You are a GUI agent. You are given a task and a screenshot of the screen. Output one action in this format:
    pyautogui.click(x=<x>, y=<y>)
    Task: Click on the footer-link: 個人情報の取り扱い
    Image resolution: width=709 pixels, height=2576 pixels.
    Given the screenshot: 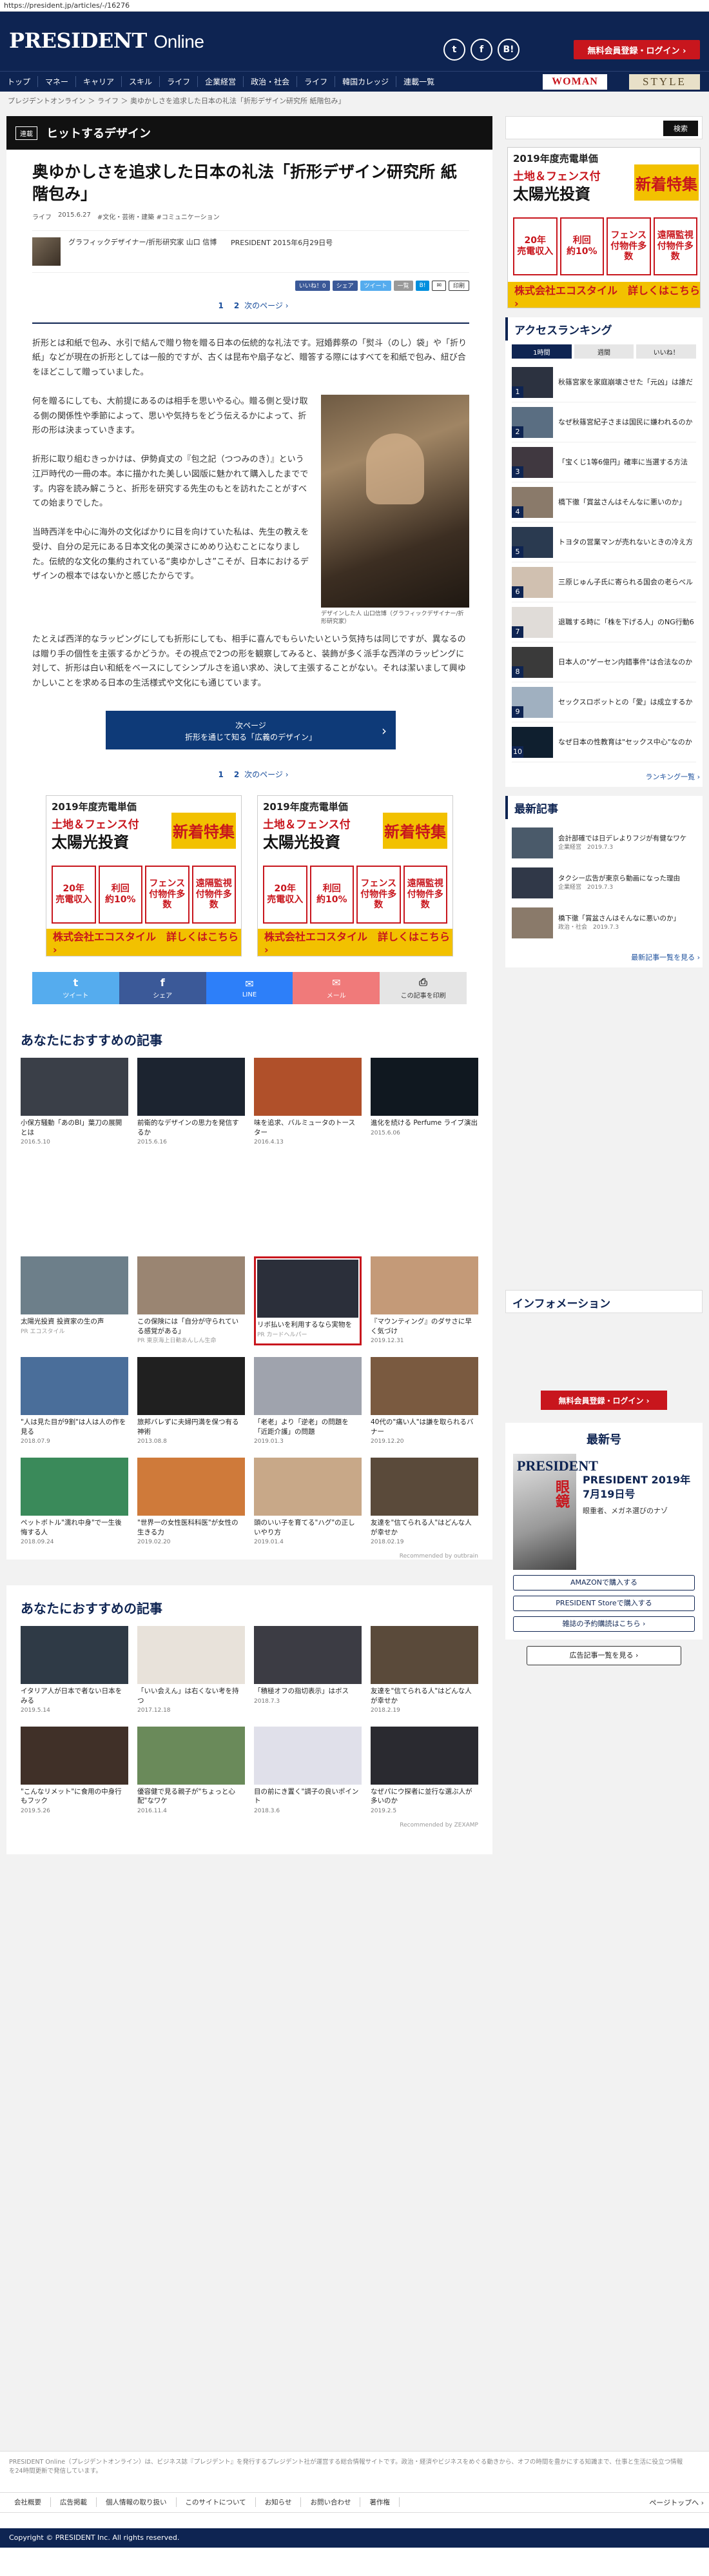 What is the action you would take?
    pyautogui.click(x=137, y=2502)
    